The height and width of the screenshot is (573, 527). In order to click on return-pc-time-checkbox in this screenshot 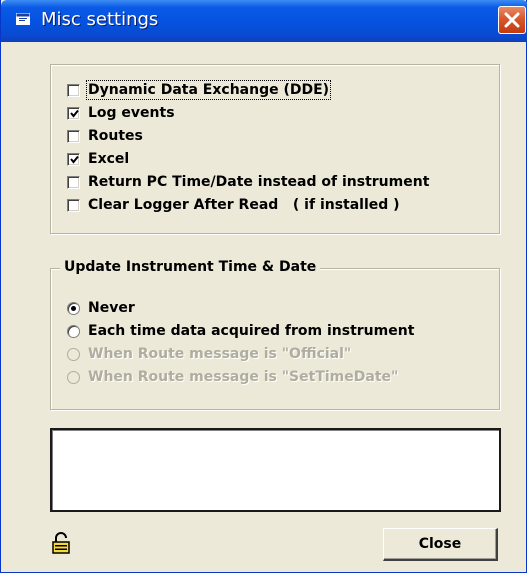, I will do `click(73, 182)`.